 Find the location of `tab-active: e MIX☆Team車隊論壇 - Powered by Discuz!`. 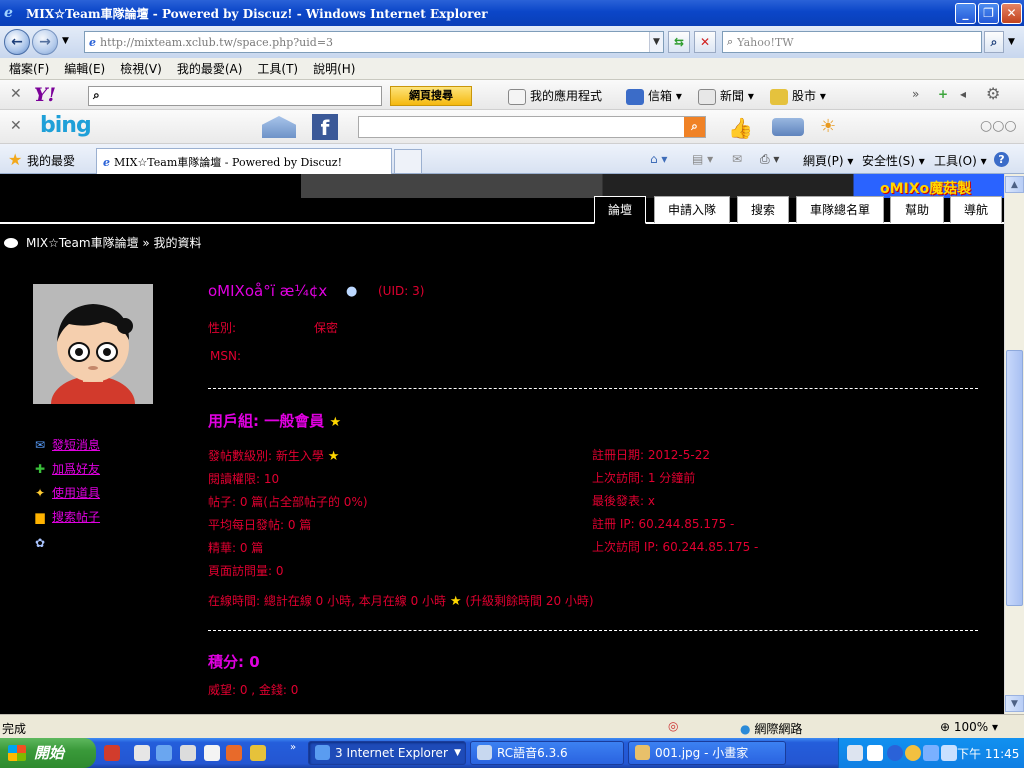

tab-active: e MIX☆Team車隊論壇 - Powered by Discuz! is located at coordinates (244, 161).